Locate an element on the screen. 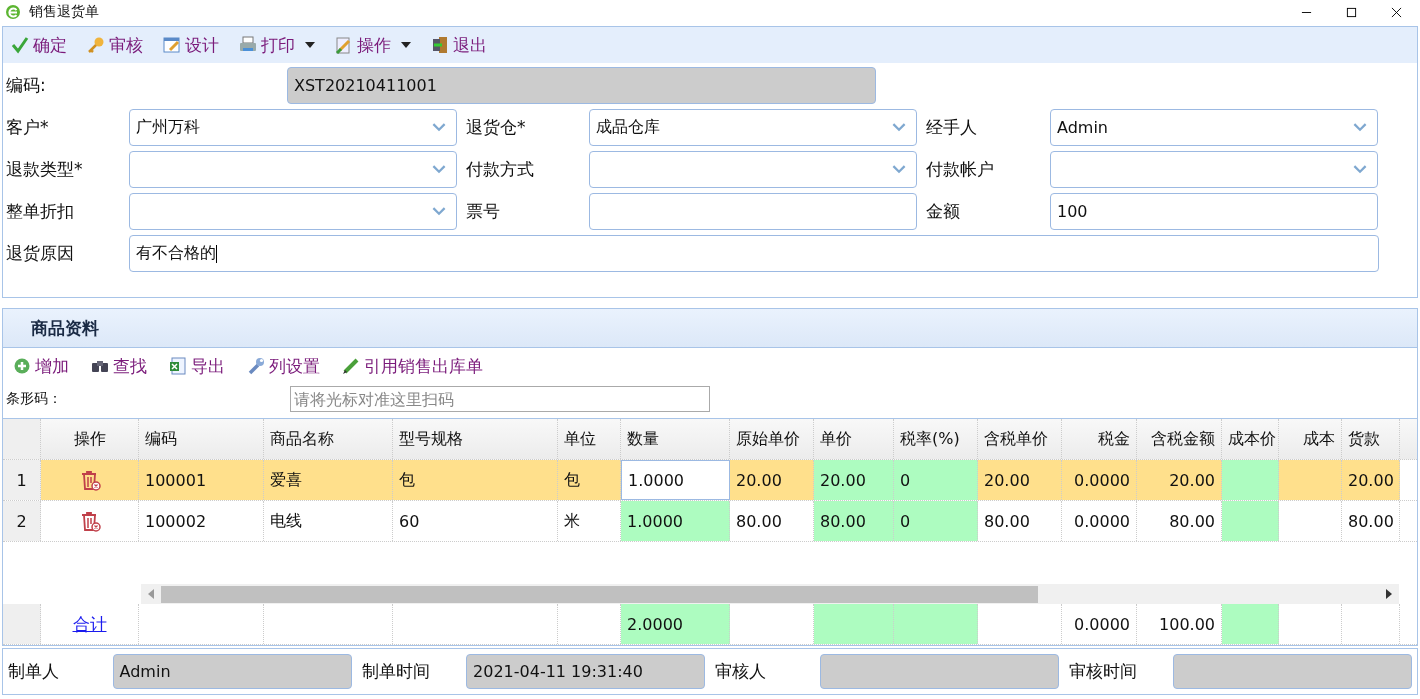 This screenshot has height=699, width=1420. field-label: 金额 is located at coordinates (943, 211).